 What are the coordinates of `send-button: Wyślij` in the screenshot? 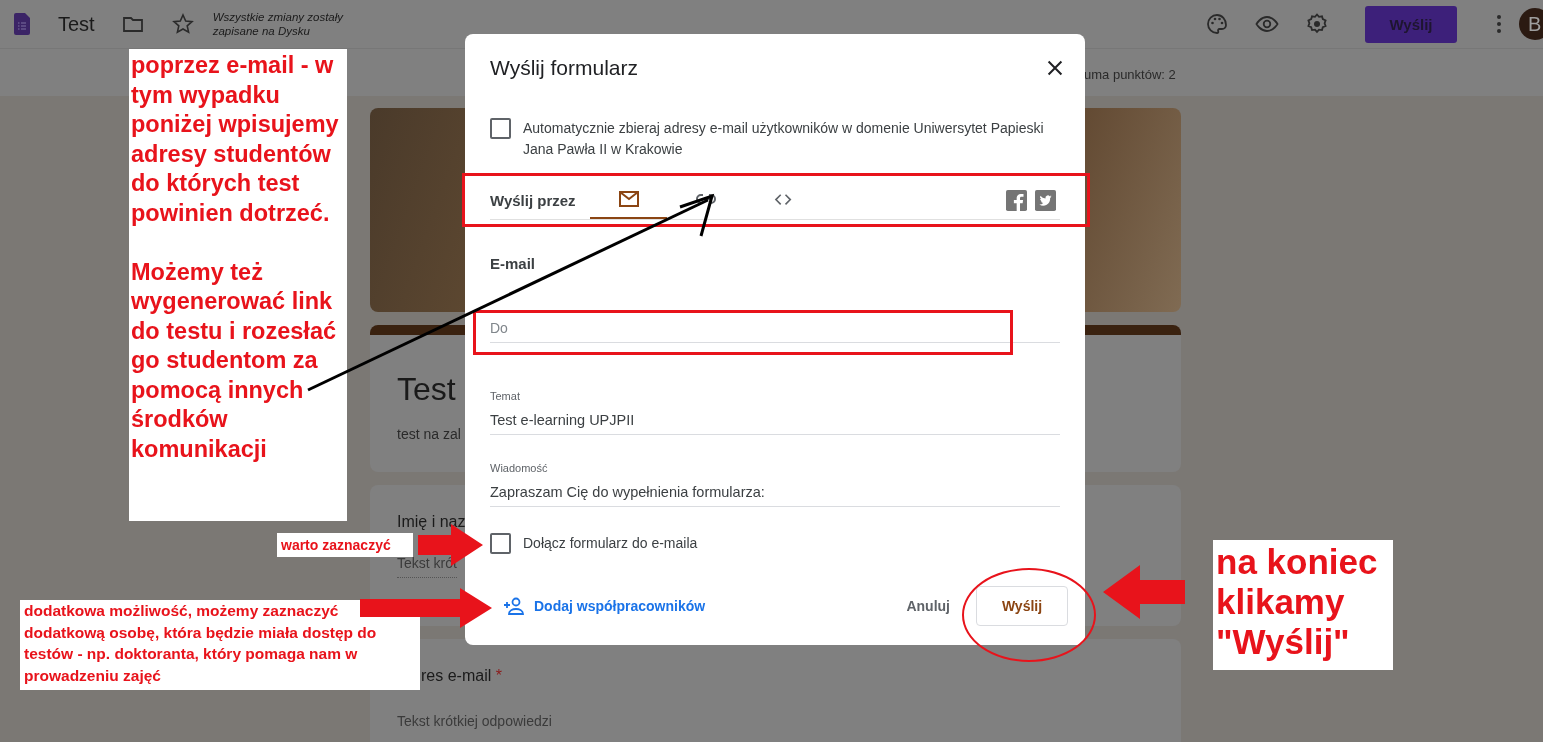 It's located at (1022, 606).